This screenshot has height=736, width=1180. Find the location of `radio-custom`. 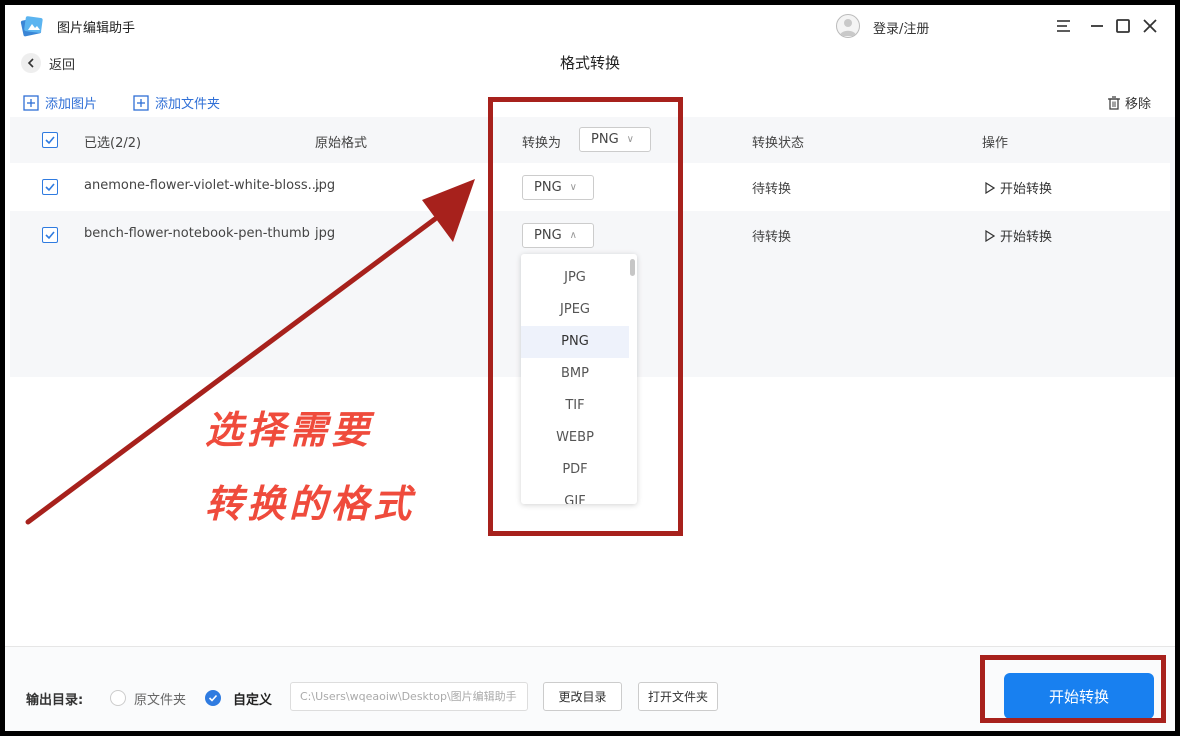

radio-custom is located at coordinates (213, 698).